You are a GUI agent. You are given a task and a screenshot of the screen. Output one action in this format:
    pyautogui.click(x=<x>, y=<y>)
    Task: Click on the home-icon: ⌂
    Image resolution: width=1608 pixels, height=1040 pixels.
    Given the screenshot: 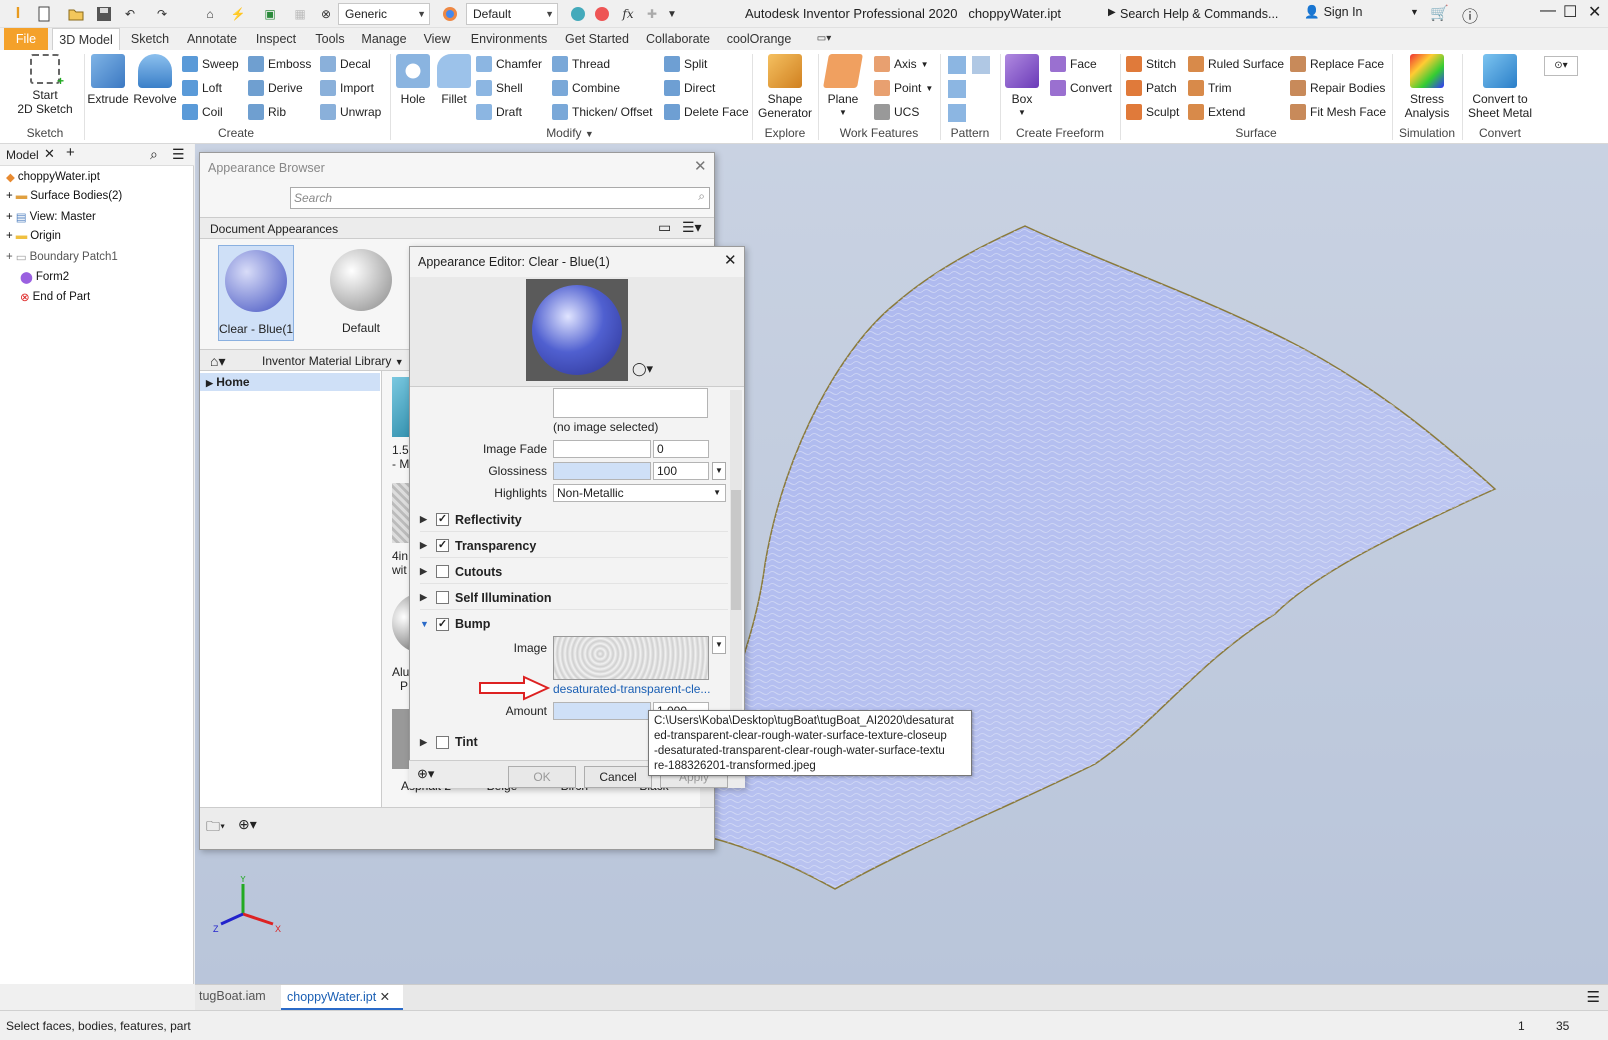 What is the action you would take?
    pyautogui.click(x=210, y=14)
    